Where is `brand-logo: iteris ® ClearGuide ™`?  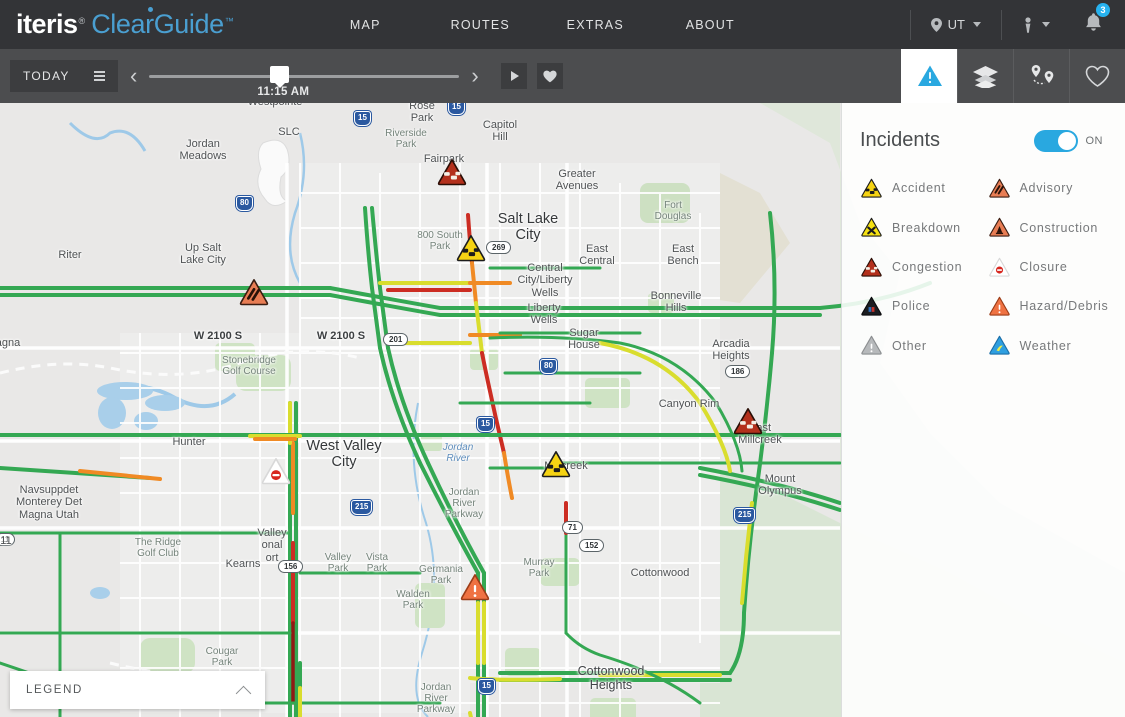 brand-logo: iteris ® ClearGuide ™ is located at coordinates (117, 23).